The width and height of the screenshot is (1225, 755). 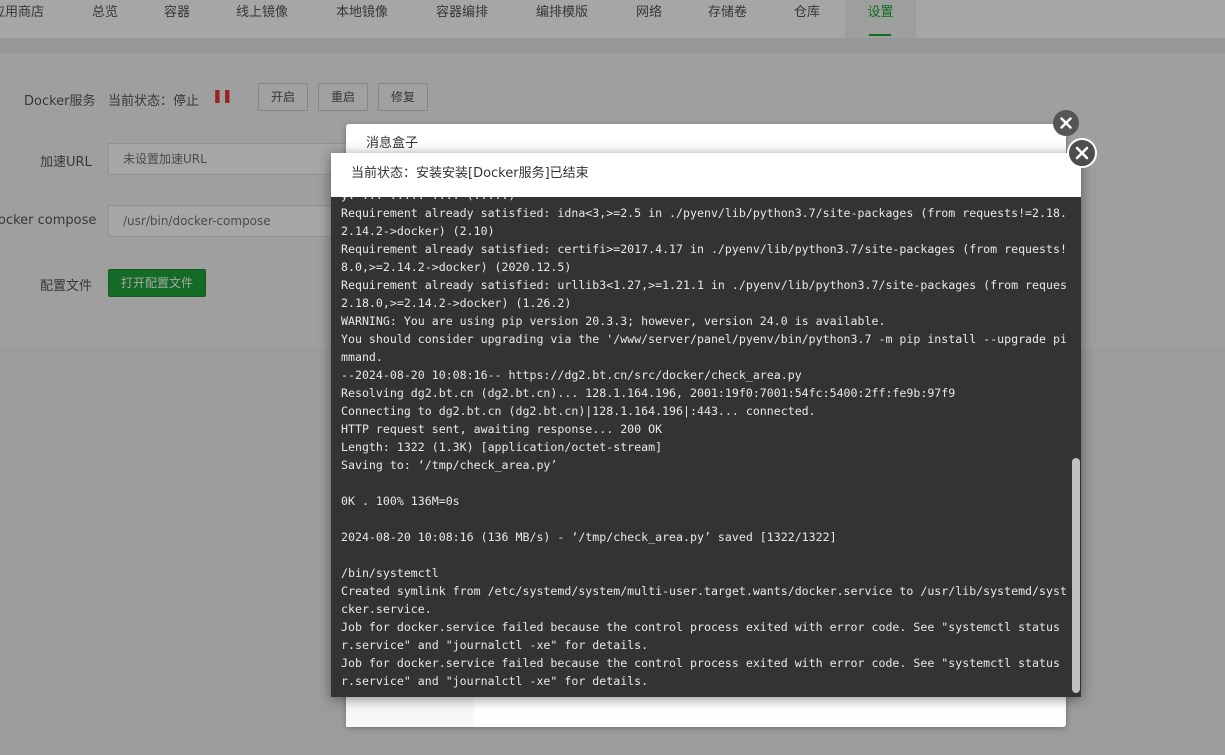 I want to click on install-status-title: 当前状态：安装安装[Docker服务]已结束, so click(x=706, y=175).